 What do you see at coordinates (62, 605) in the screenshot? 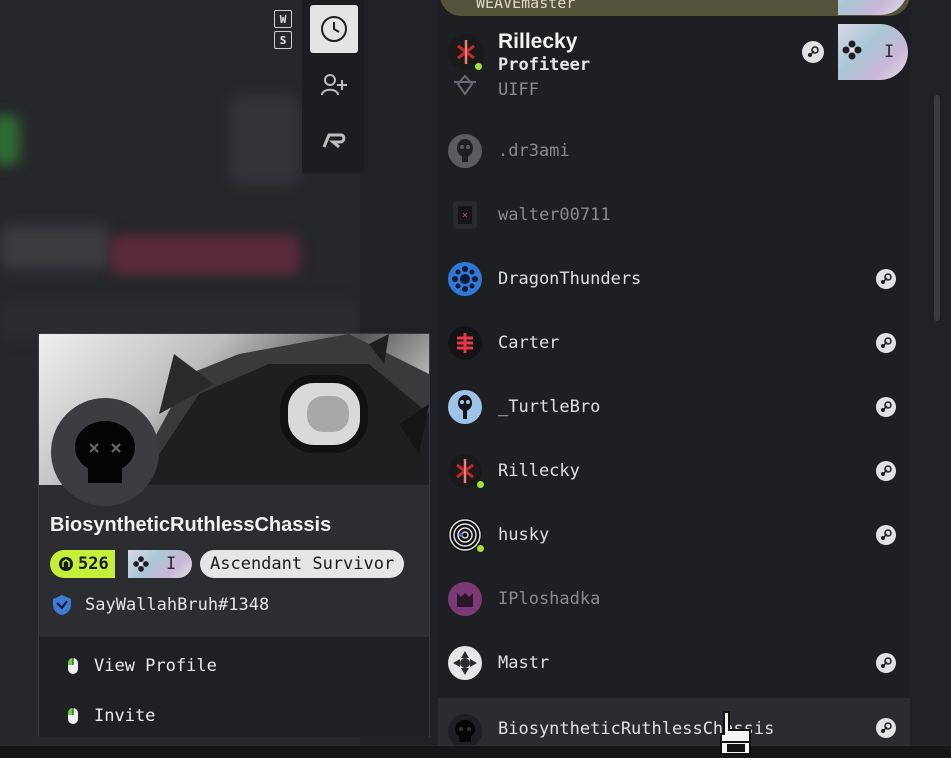
I see `shield-icon` at bounding box center [62, 605].